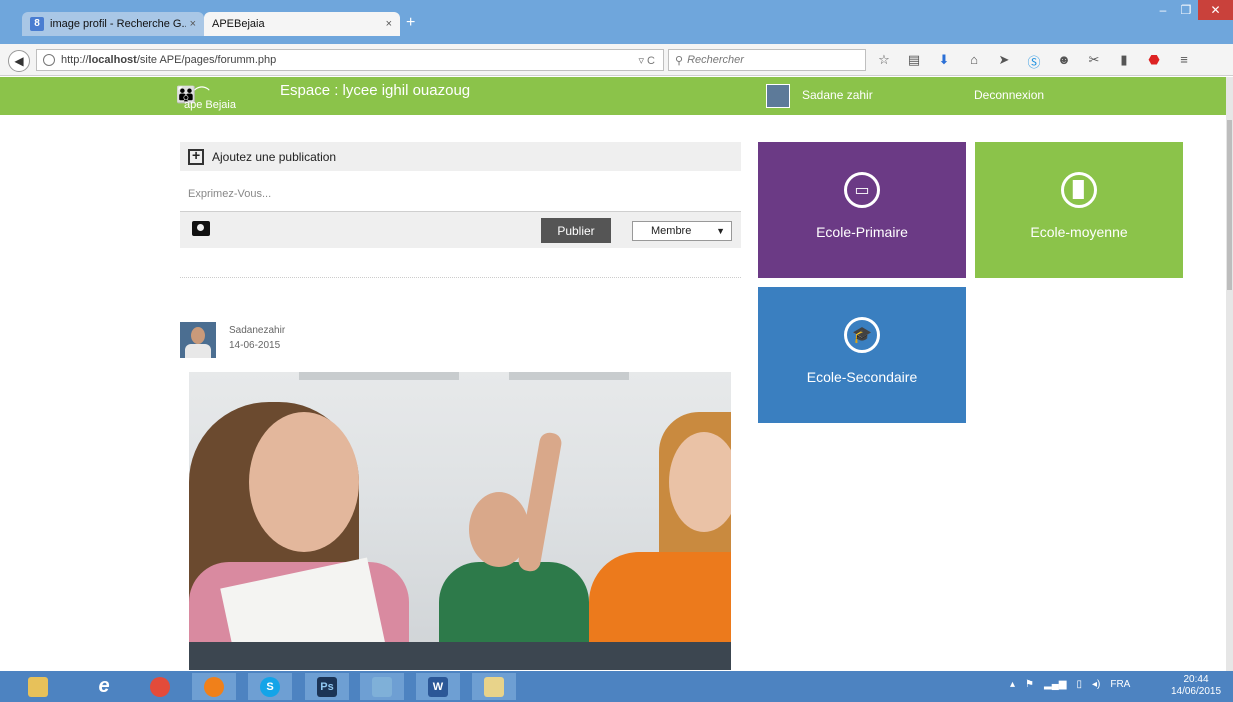 The width and height of the screenshot is (1233, 702). What do you see at coordinates (460, 656) in the screenshot?
I see `desk` at bounding box center [460, 656].